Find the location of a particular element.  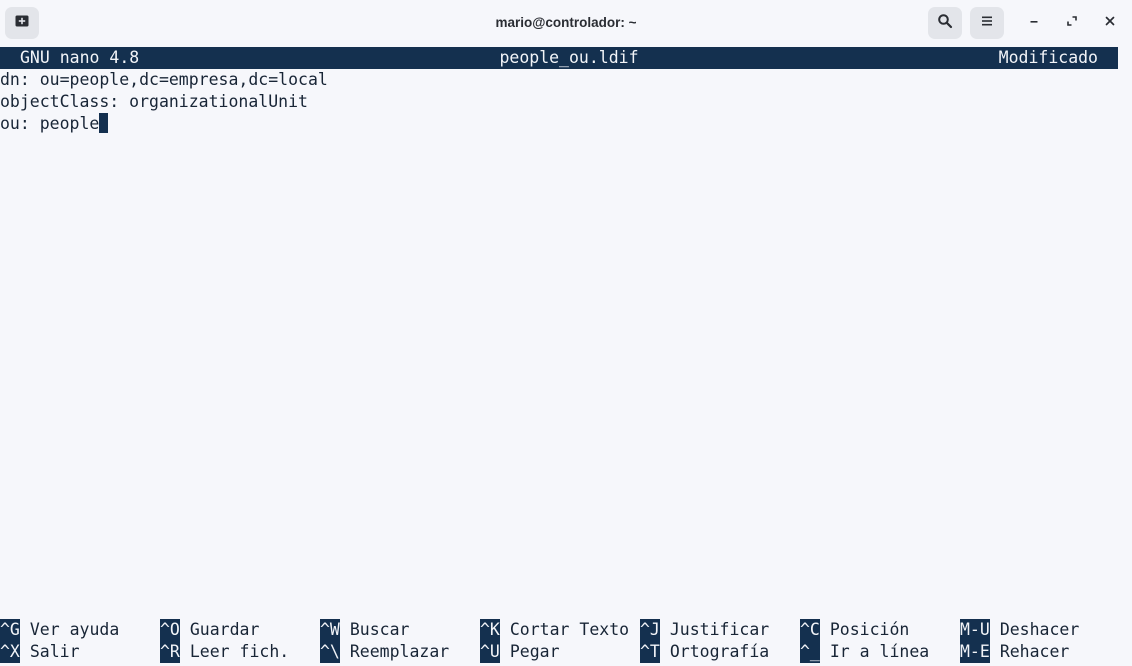

shortcut-key: ^J is located at coordinates (650, 630).